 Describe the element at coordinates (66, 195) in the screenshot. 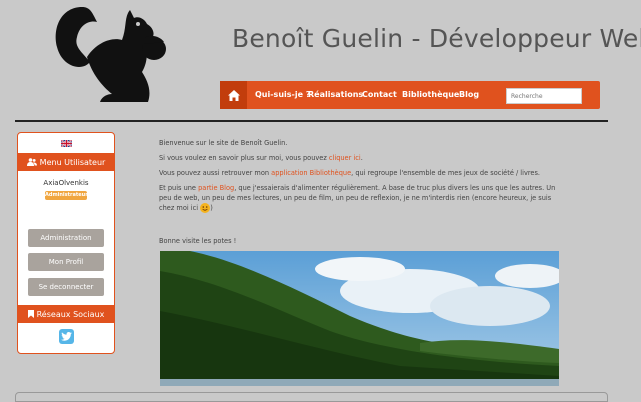

I see `role-badge: Administrateur` at that location.